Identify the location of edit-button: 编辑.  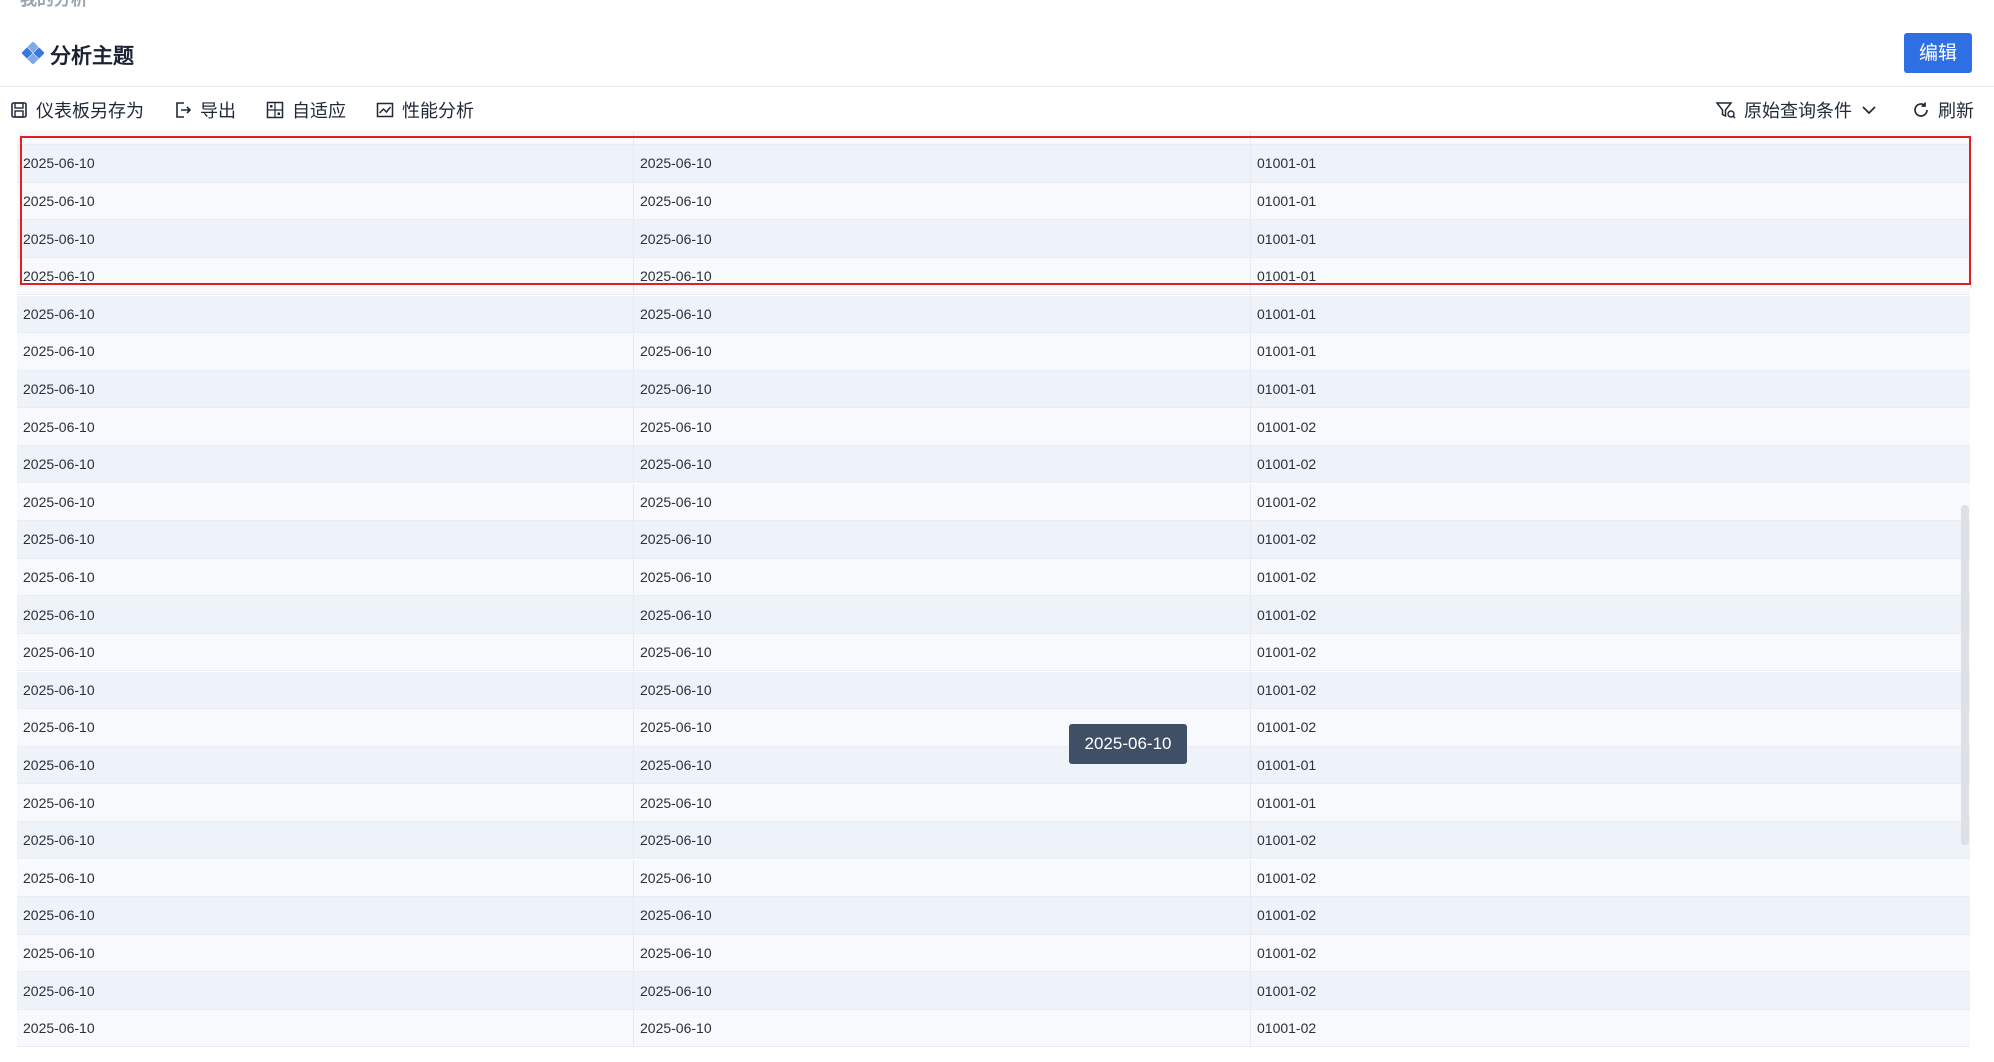
(1938, 53).